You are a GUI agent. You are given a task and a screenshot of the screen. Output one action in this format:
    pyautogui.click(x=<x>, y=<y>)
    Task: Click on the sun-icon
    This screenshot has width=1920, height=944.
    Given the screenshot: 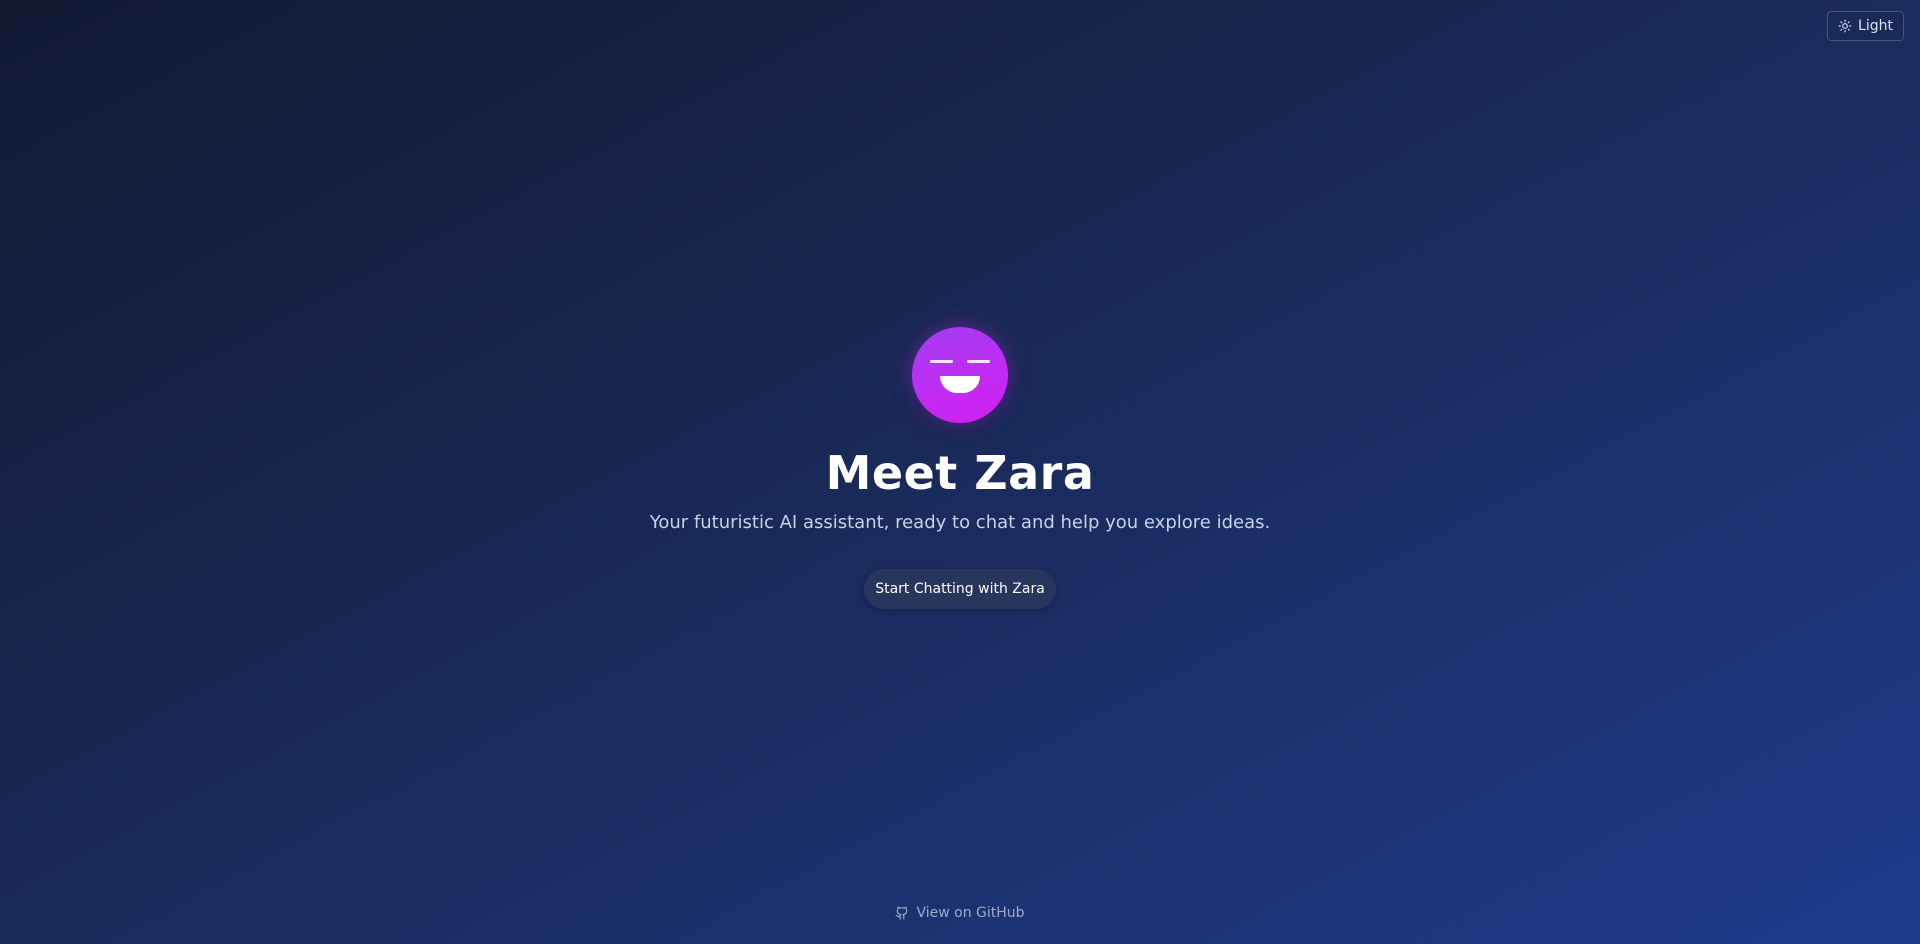 What is the action you would take?
    pyautogui.click(x=1845, y=26)
    